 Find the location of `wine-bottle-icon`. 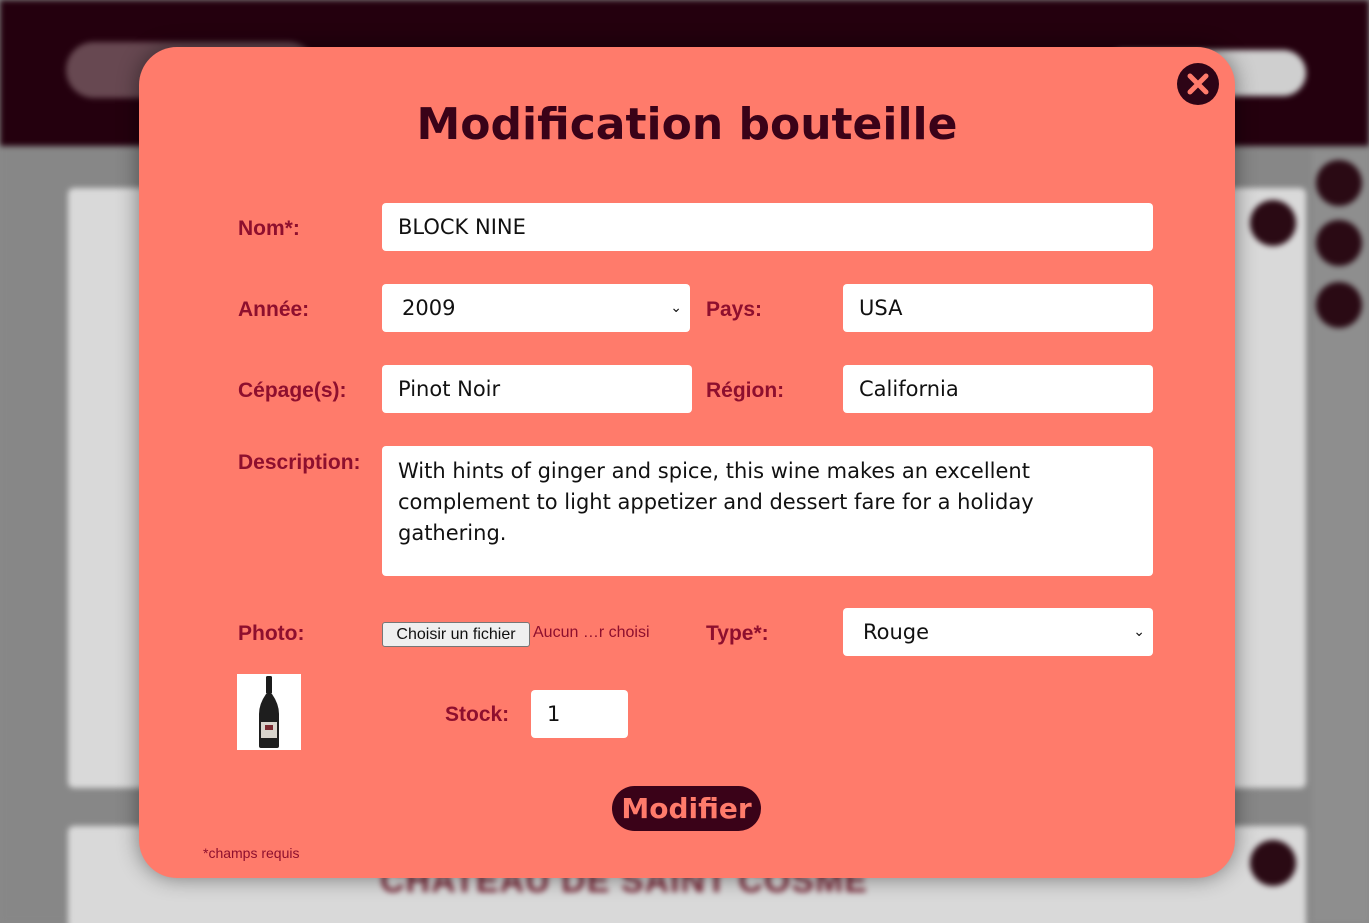

wine-bottle-icon is located at coordinates (269, 712).